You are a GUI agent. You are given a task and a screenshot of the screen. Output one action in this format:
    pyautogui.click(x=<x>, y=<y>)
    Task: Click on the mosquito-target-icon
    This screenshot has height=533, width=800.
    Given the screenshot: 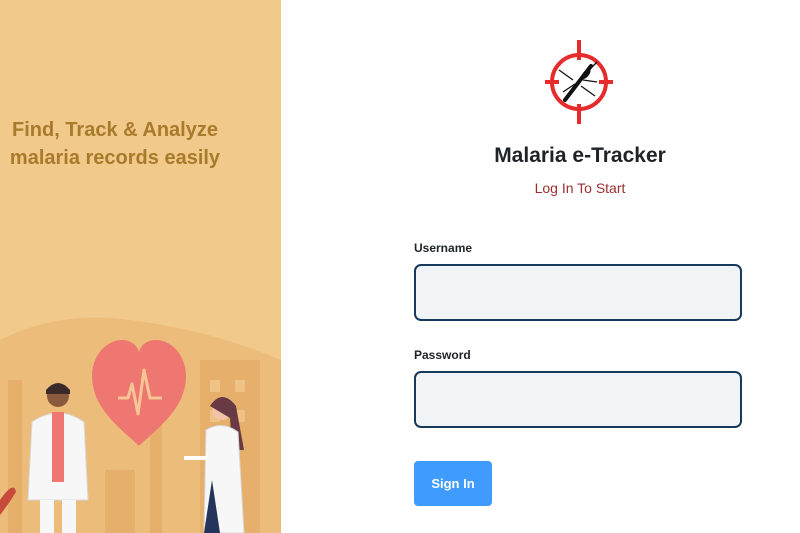 What is the action you would take?
    pyautogui.click(x=579, y=82)
    